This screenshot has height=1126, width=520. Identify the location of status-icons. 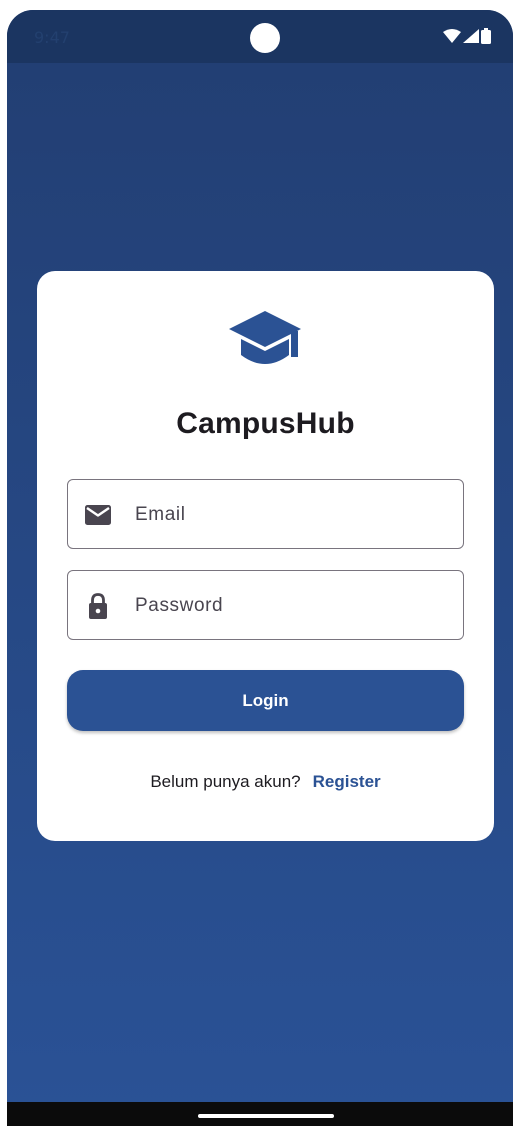
(467, 36).